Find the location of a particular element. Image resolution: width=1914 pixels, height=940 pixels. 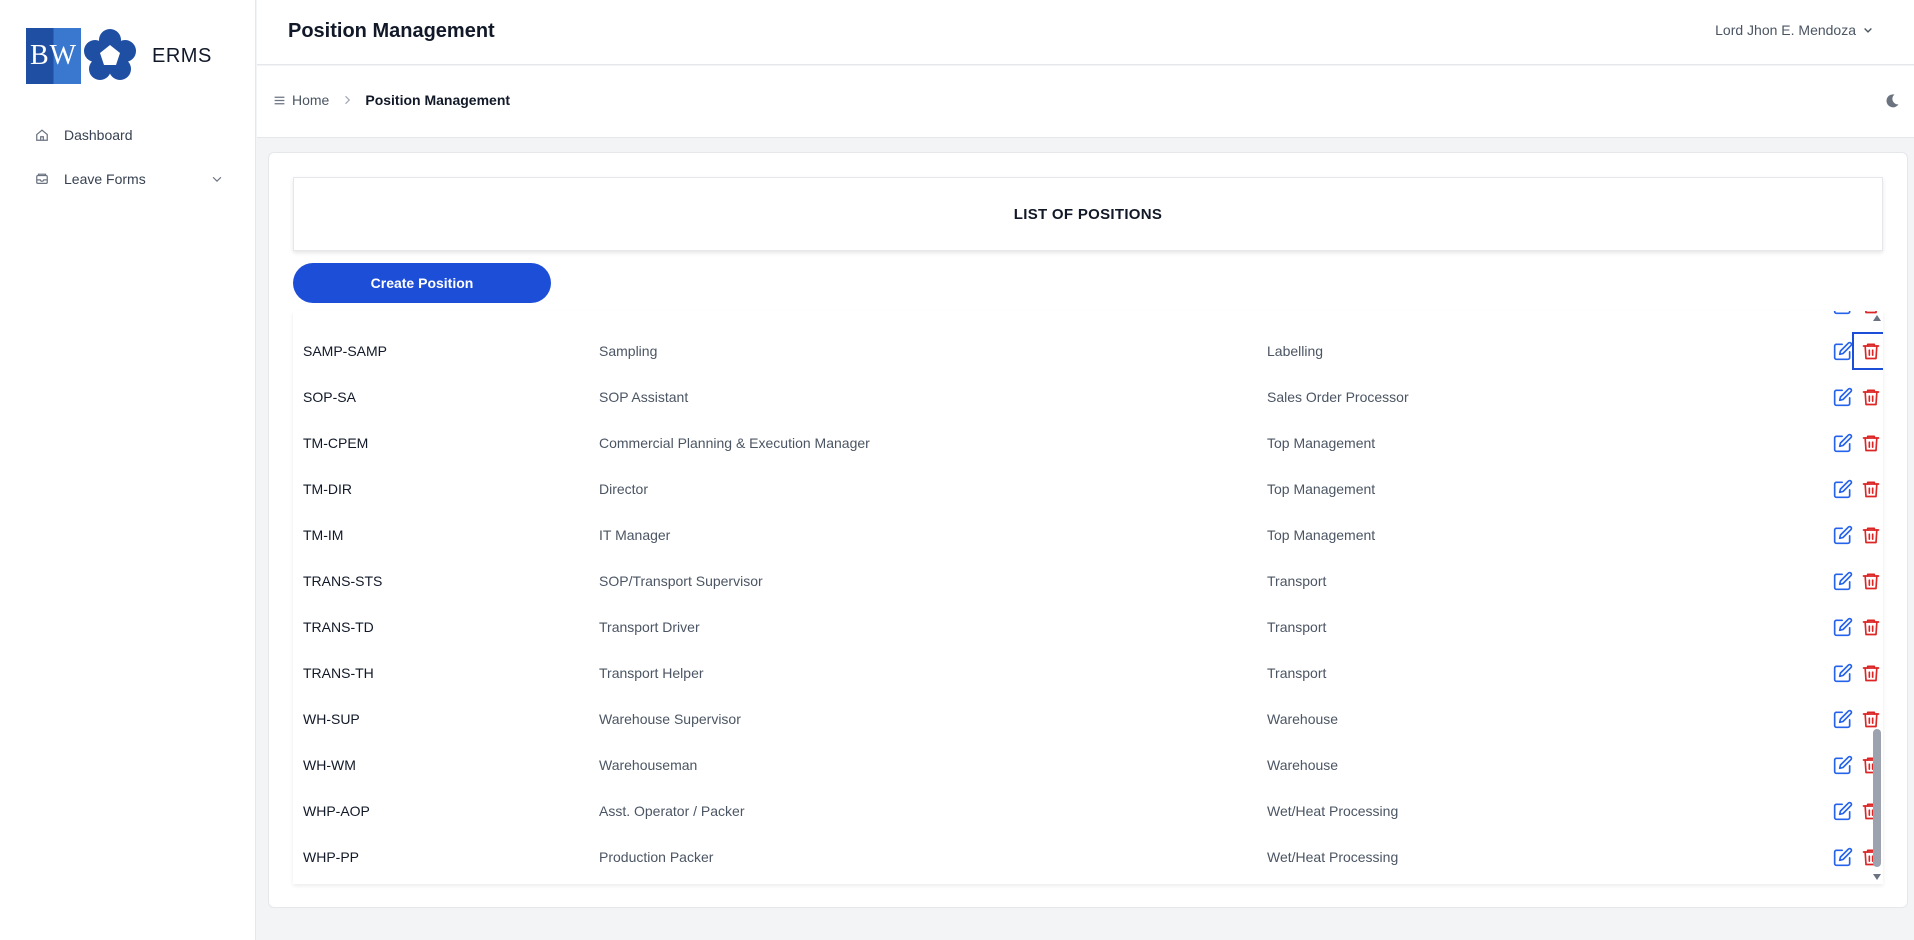

table-row: TRANS-TD Transport Driver Transport is located at coordinates (1088, 627).